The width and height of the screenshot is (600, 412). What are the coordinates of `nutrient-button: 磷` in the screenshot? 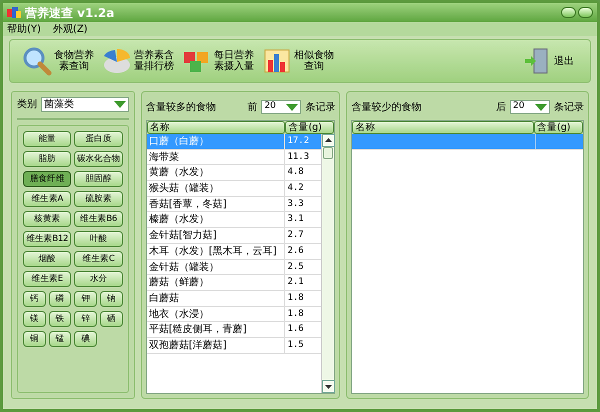 It's located at (60, 299).